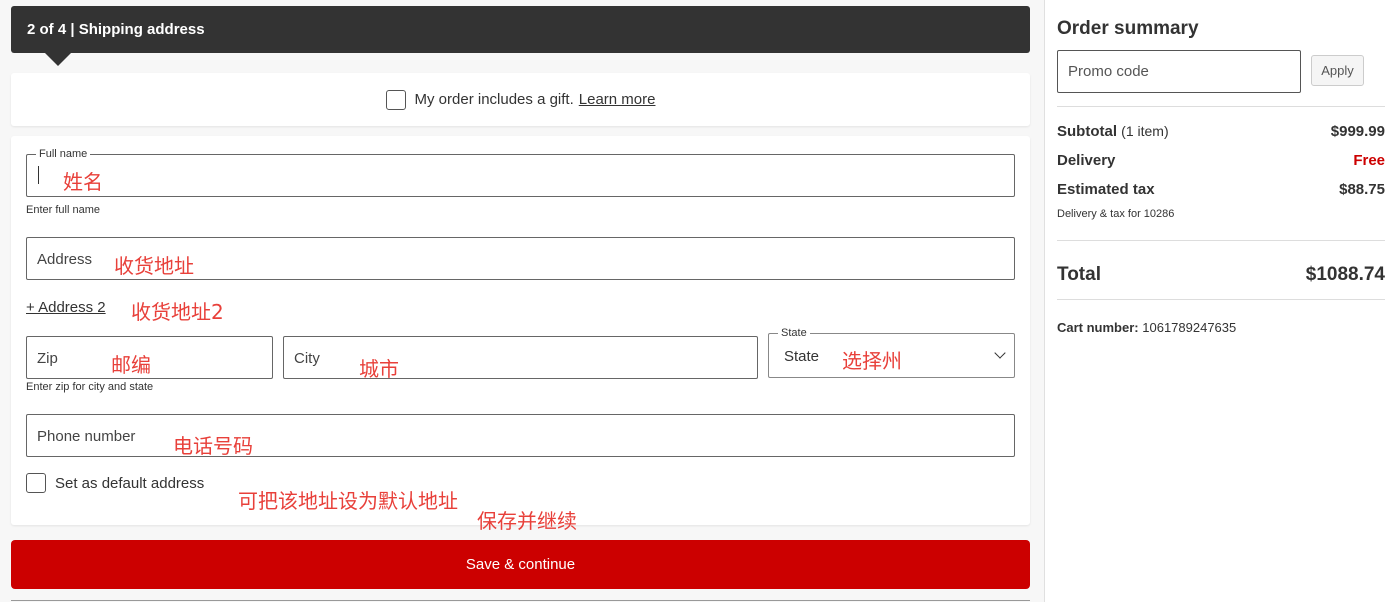 The height and width of the screenshot is (602, 1392). What do you see at coordinates (1369, 160) in the screenshot?
I see `delivery-value: Free` at bounding box center [1369, 160].